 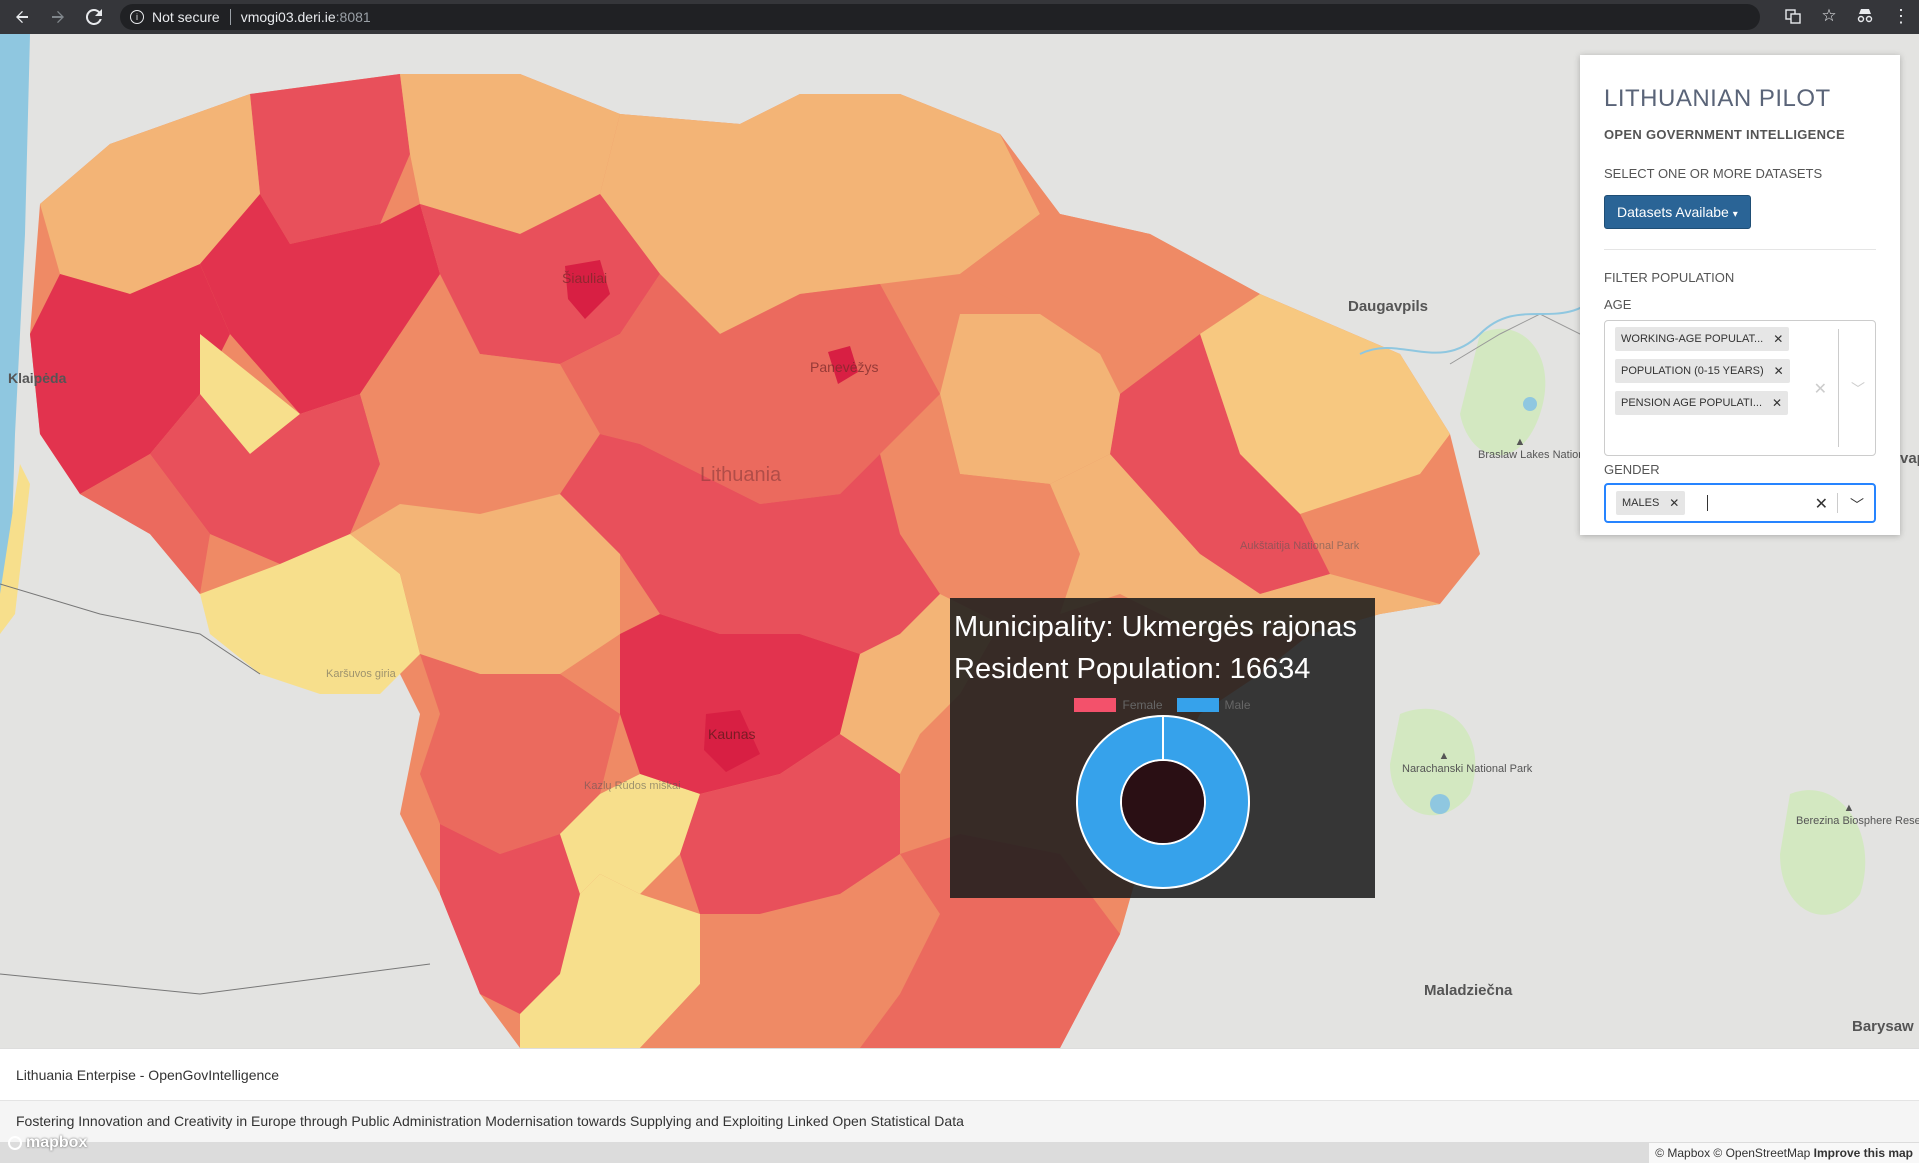 I want to click on gender-donut-chart, so click(x=1163, y=802).